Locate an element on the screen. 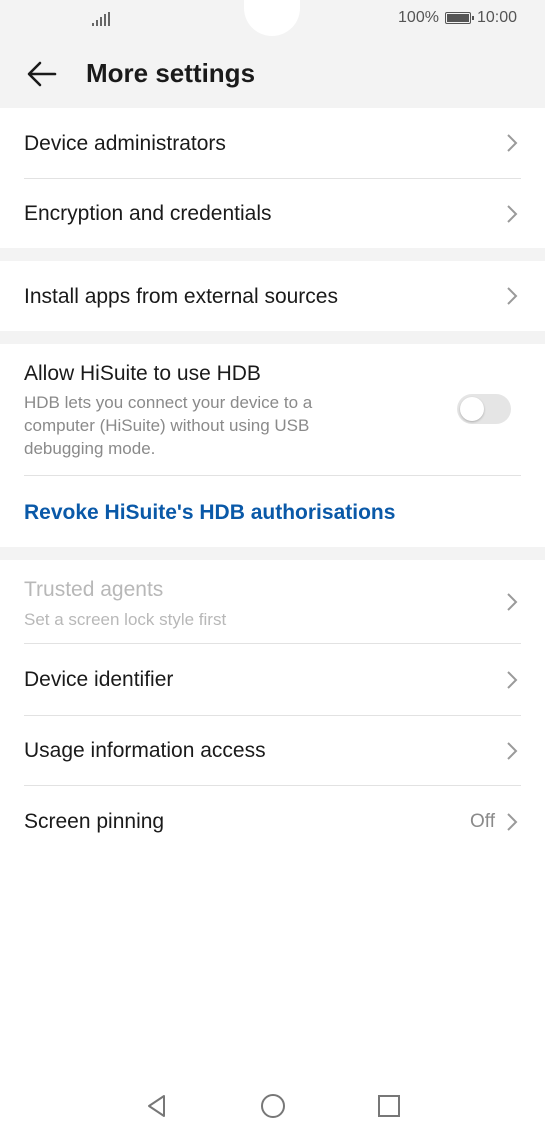 Image resolution: width=545 pixels, height=1134 pixels. settings-group-install: Install apps from external sources is located at coordinates (272, 296).